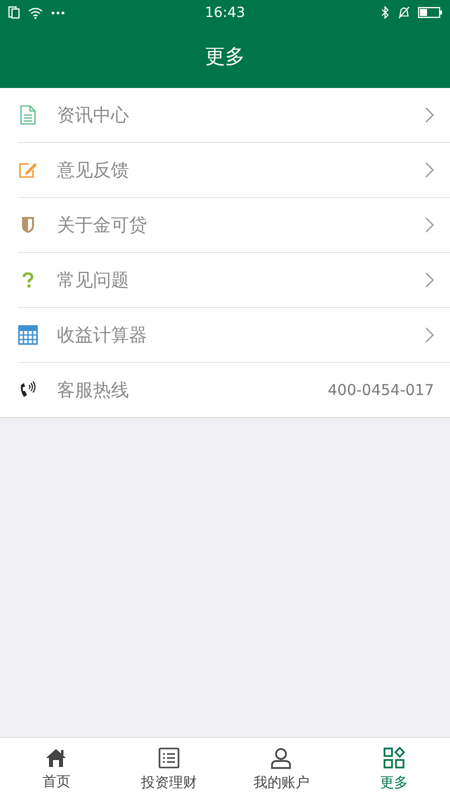  Describe the element at coordinates (404, 12) in the screenshot. I see `bell-muted-icon` at that location.